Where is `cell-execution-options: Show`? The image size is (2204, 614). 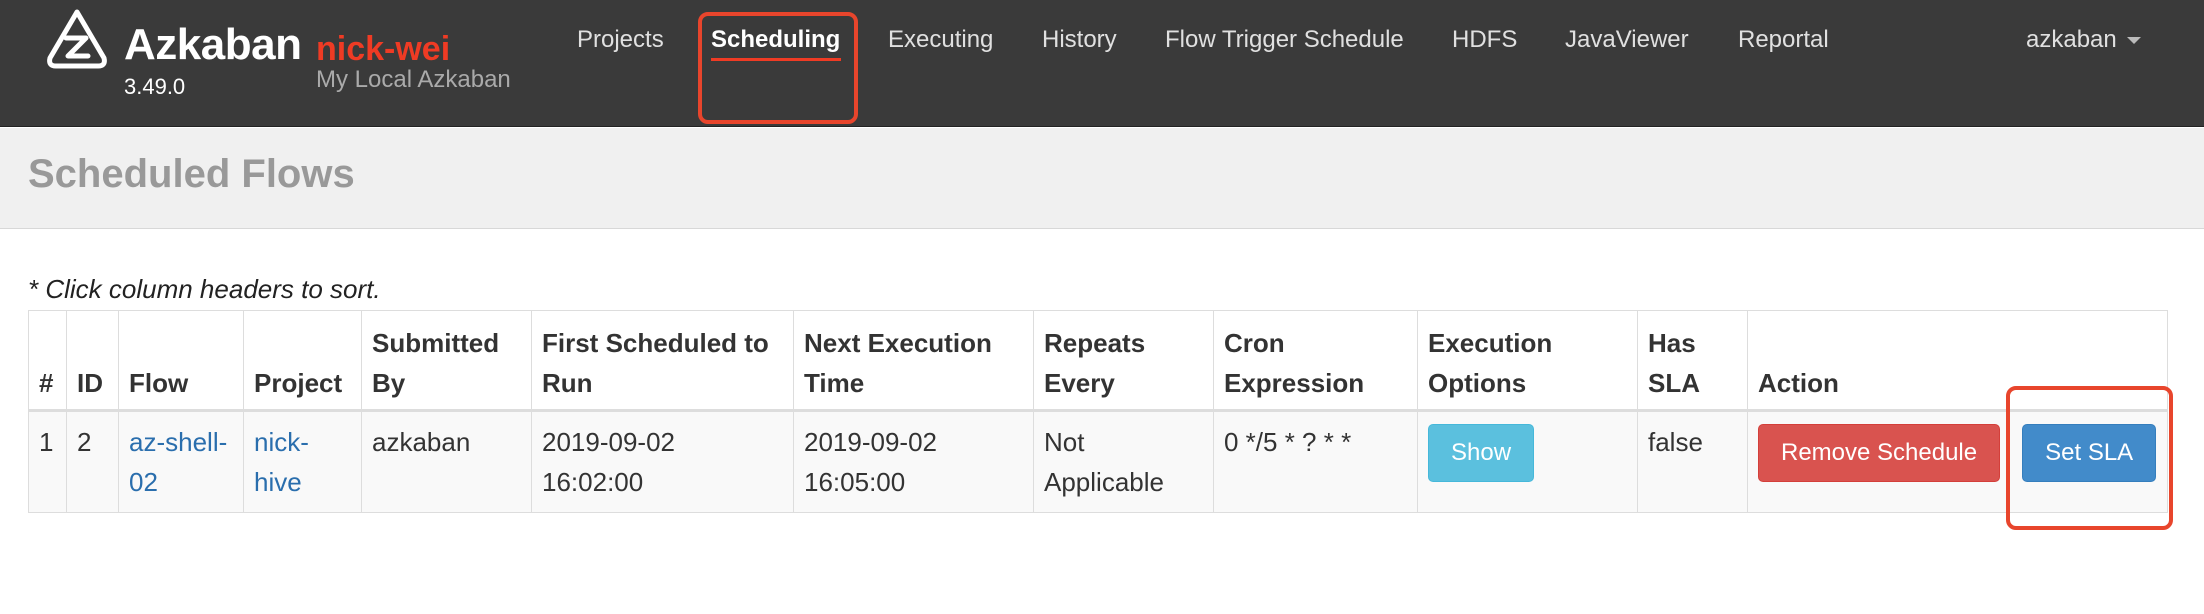
cell-execution-options: Show is located at coordinates (1527, 461).